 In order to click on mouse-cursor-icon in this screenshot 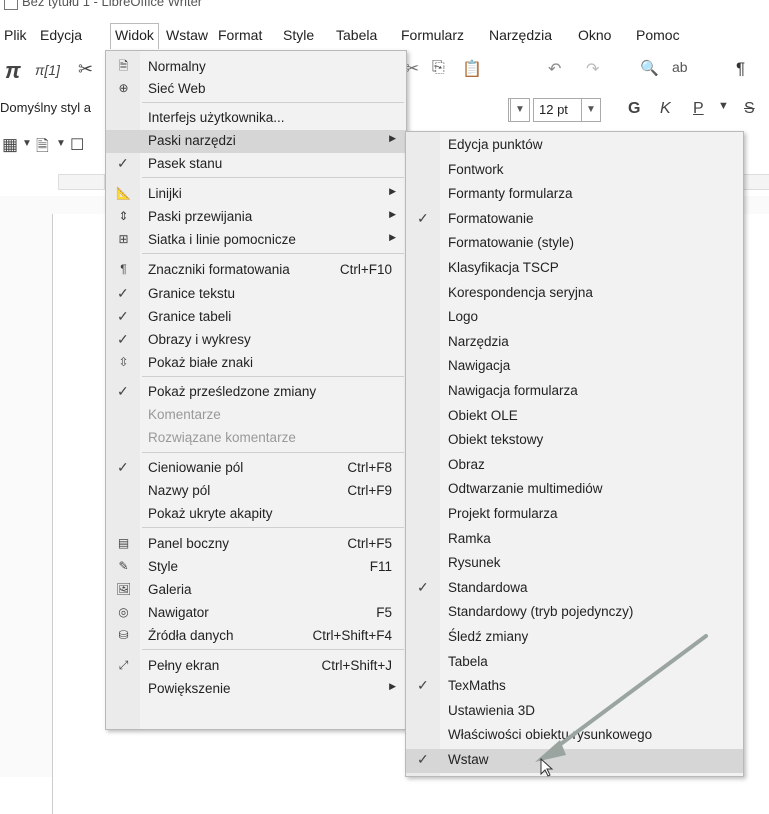, I will do `click(547, 767)`.